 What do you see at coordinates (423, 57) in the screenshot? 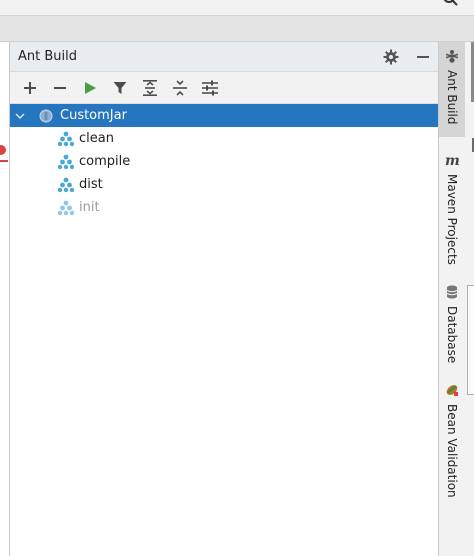
I see `minimize-icon` at bounding box center [423, 57].